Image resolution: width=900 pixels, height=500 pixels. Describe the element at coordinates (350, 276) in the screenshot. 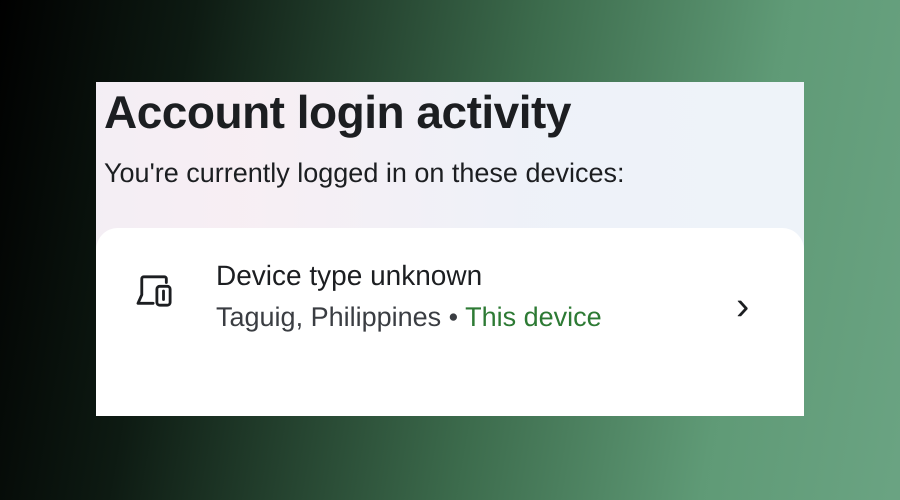

I see `device-name: Device type unknown` at that location.